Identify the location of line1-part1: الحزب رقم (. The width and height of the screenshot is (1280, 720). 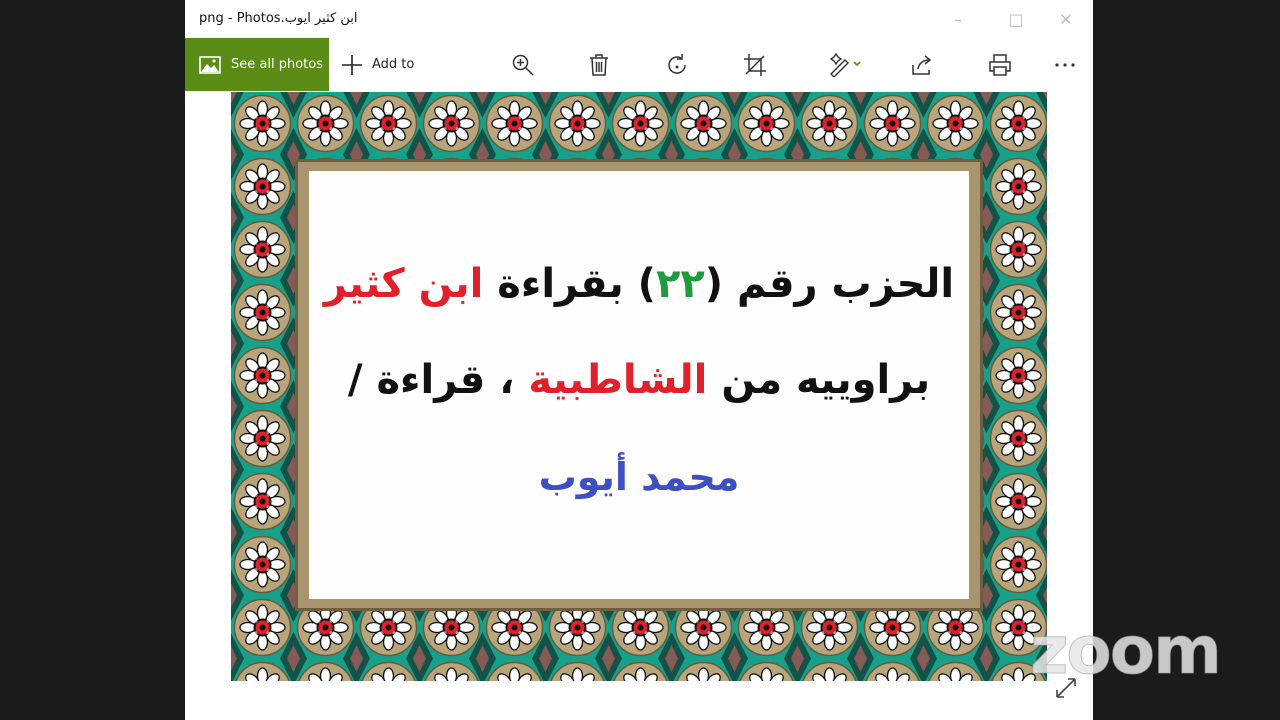
(829, 284).